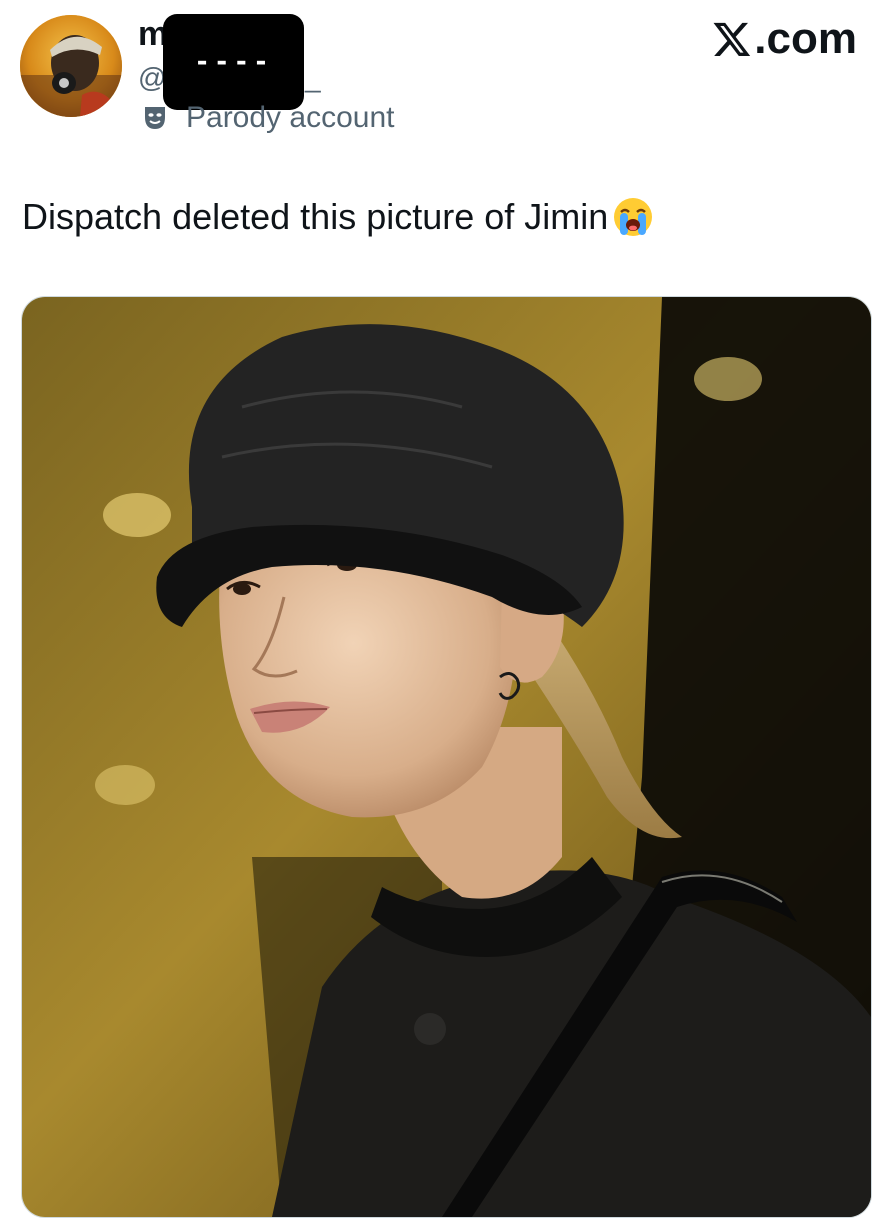 This screenshot has width=895, height=1218. I want to click on tweet-text: Dispatch deleted this picture of Jimin, so click(338, 217).